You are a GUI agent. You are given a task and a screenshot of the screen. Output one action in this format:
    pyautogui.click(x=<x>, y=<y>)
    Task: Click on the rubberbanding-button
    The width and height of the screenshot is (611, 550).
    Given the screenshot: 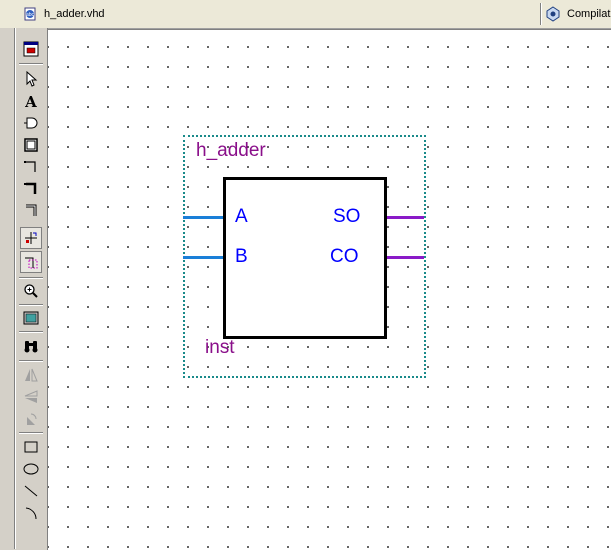 What is the action you would take?
    pyautogui.click(x=31, y=238)
    